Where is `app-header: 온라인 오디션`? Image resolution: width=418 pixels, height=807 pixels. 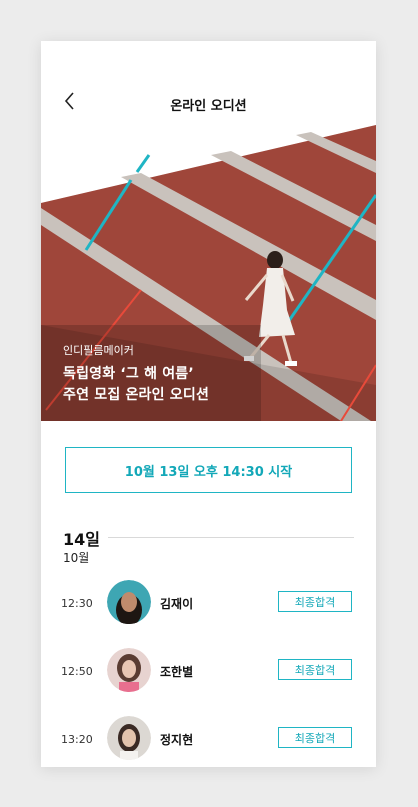 app-header: 온라인 오디션 is located at coordinates (208, 83).